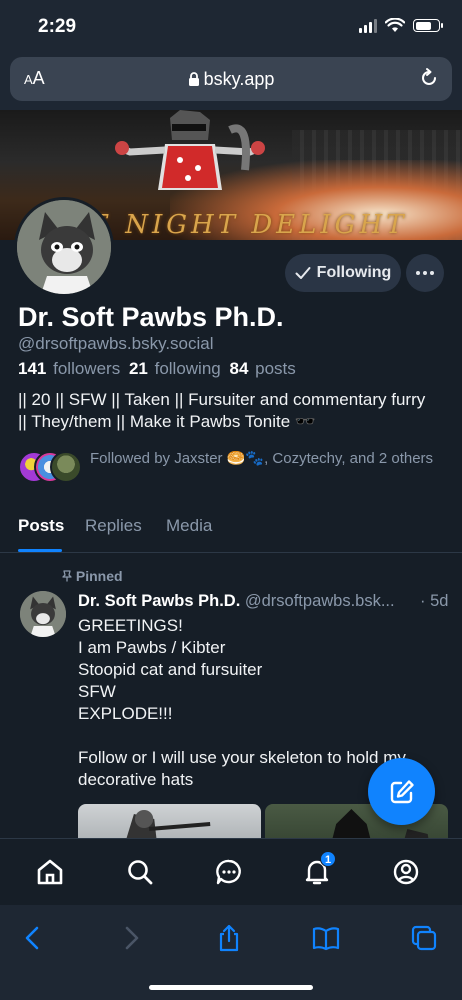 This screenshot has width=462, height=1000. What do you see at coordinates (50, 872) in the screenshot?
I see `home-icon` at bounding box center [50, 872].